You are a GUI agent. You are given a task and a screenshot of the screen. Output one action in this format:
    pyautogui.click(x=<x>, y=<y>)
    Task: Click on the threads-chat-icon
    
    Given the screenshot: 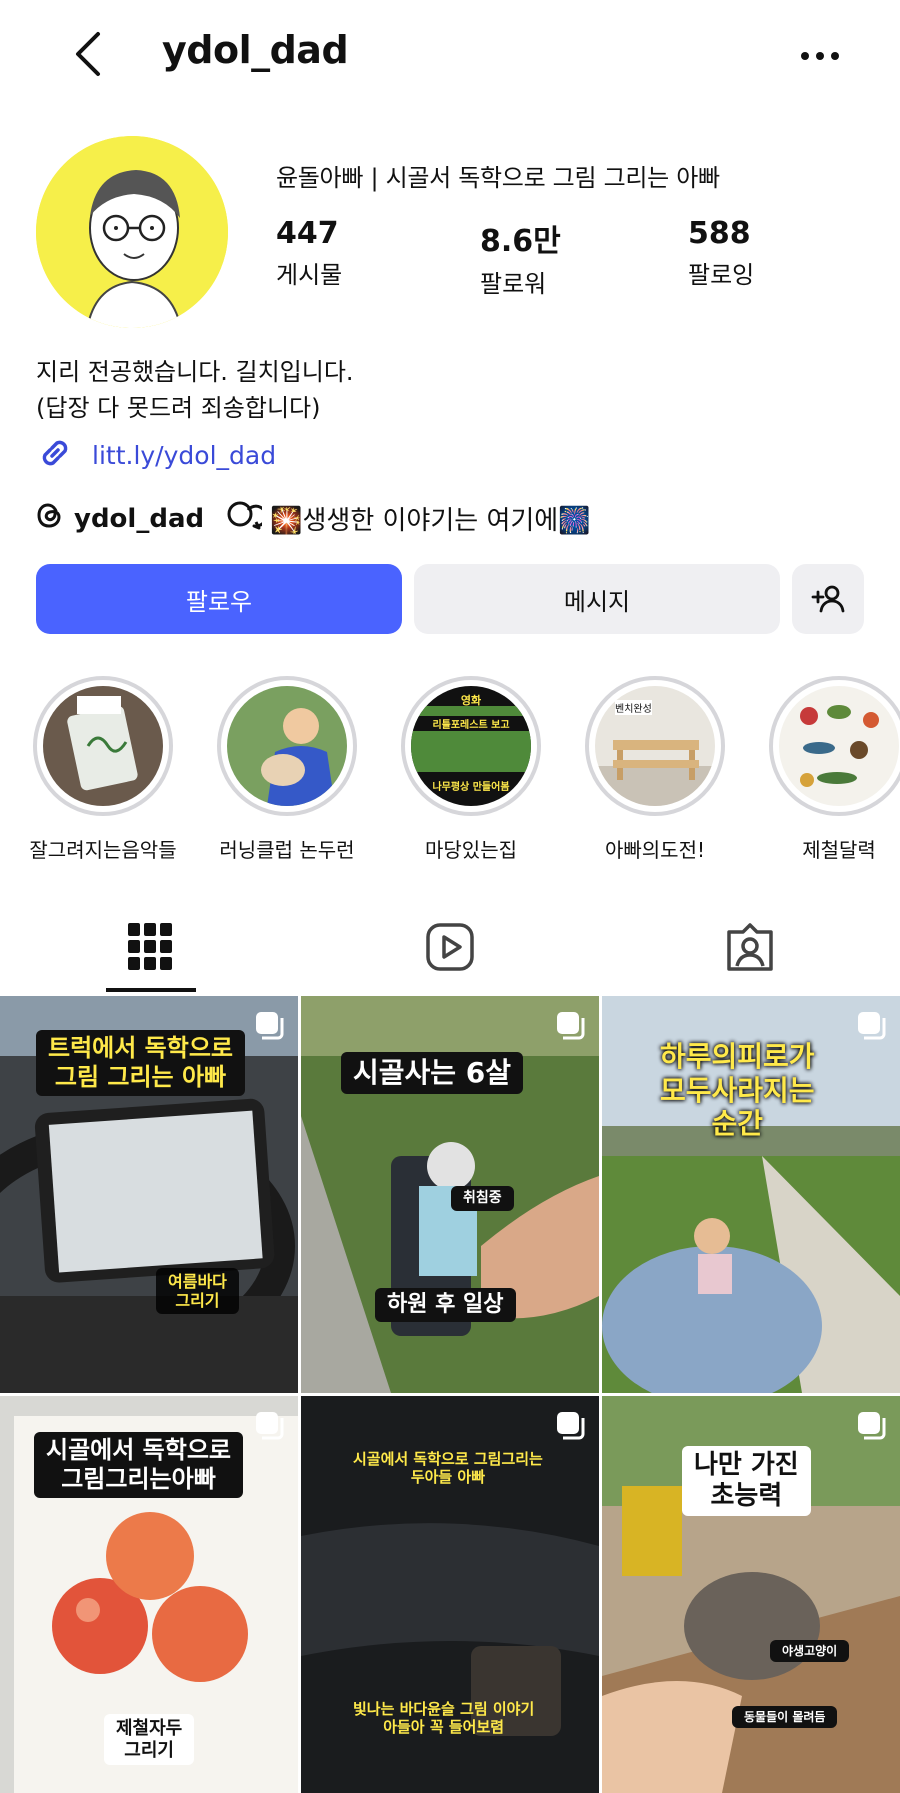 What is the action you would take?
    pyautogui.click(x=247, y=518)
    